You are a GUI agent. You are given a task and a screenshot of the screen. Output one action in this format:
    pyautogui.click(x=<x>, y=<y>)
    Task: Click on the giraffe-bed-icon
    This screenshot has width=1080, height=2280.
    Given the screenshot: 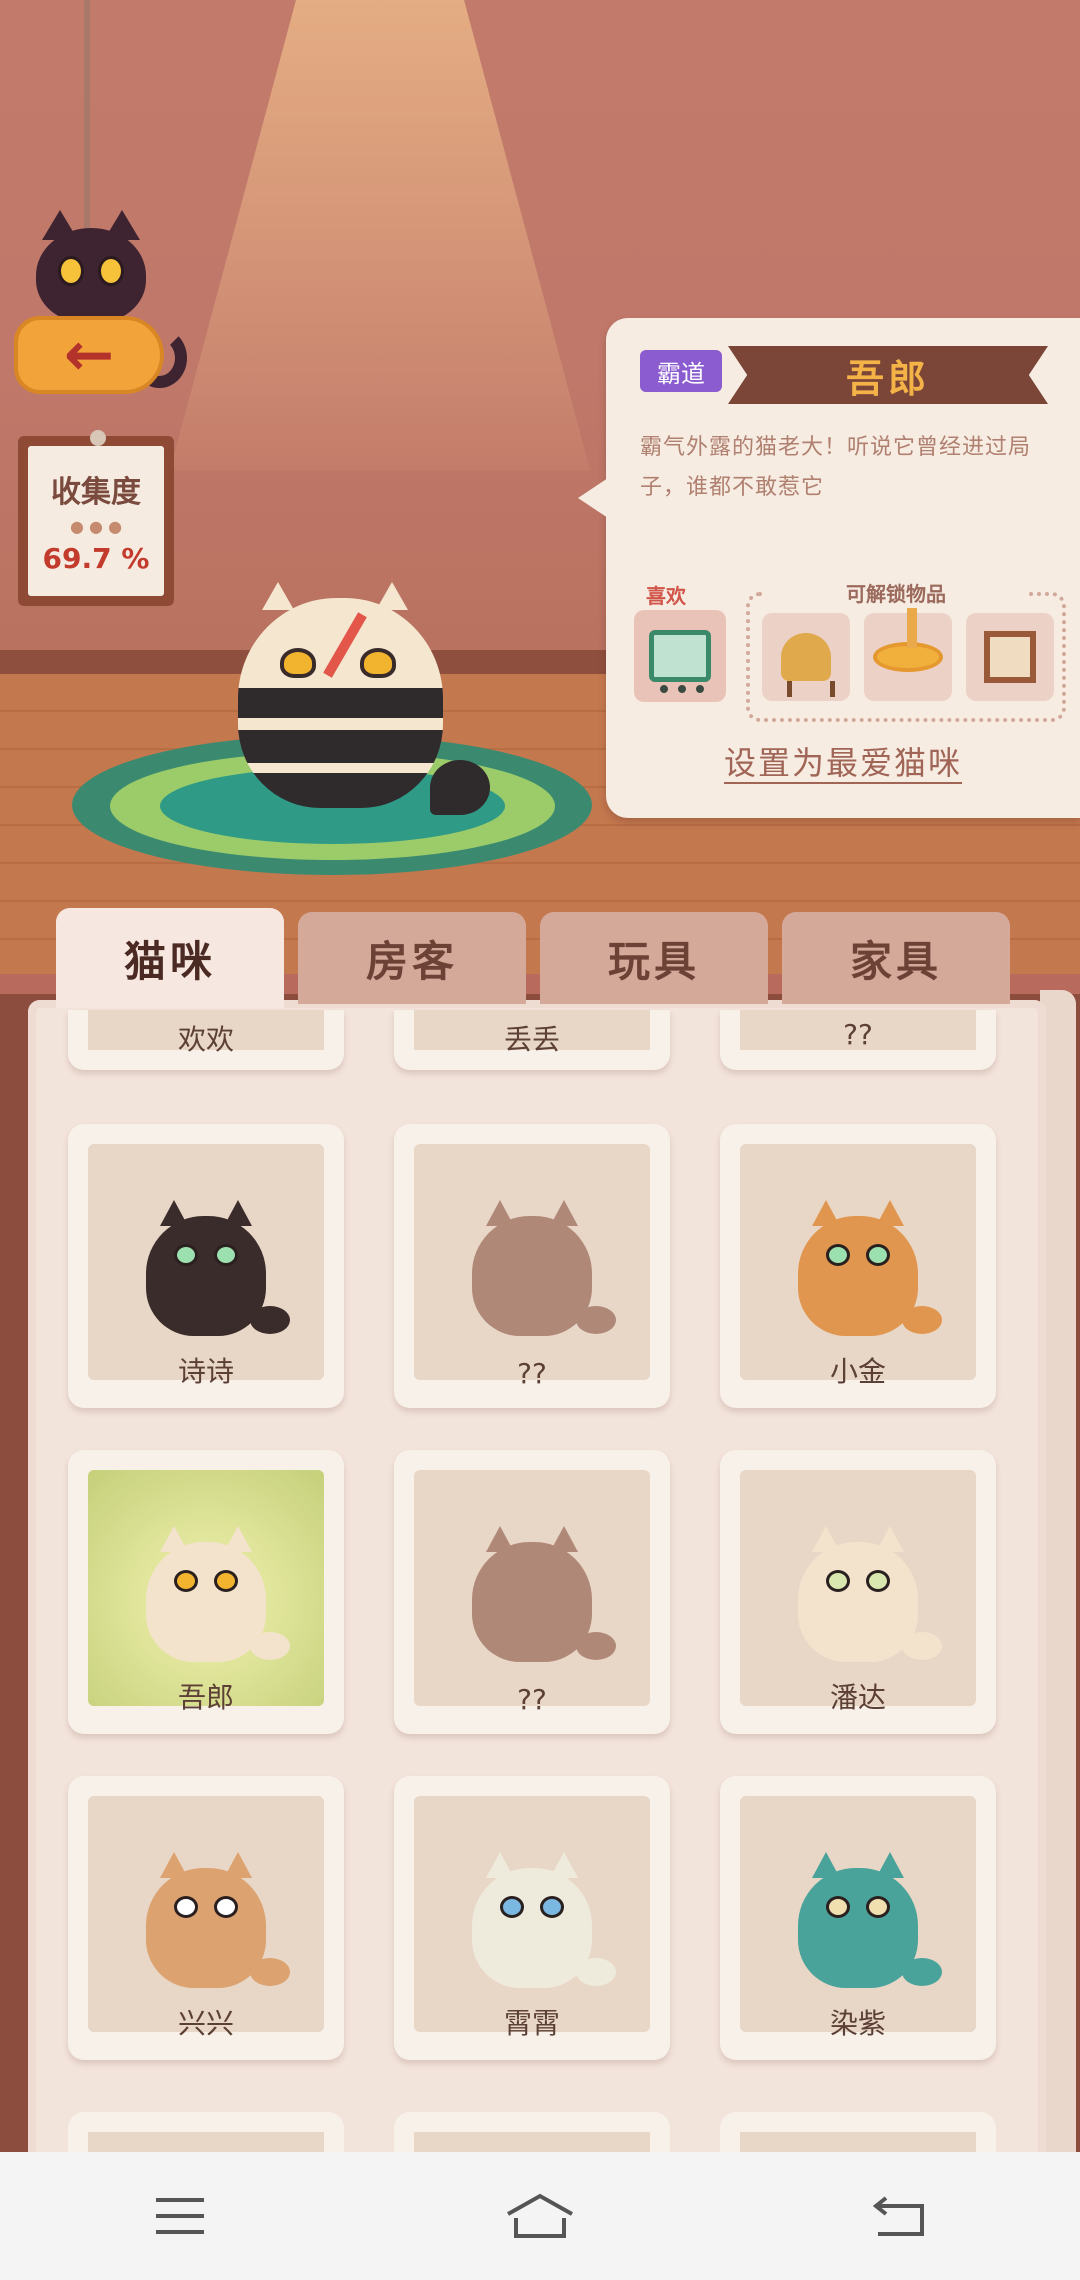 What is the action you would take?
    pyautogui.click(x=908, y=640)
    